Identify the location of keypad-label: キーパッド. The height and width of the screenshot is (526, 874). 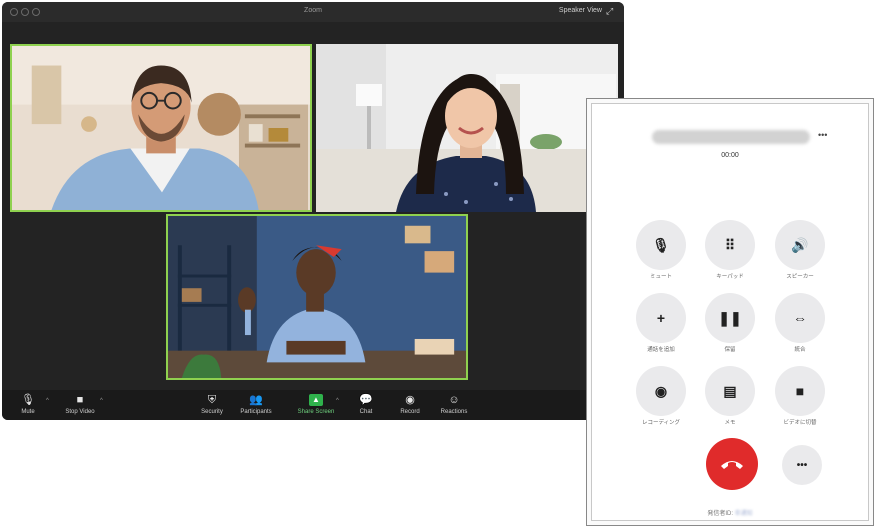
(730, 277).